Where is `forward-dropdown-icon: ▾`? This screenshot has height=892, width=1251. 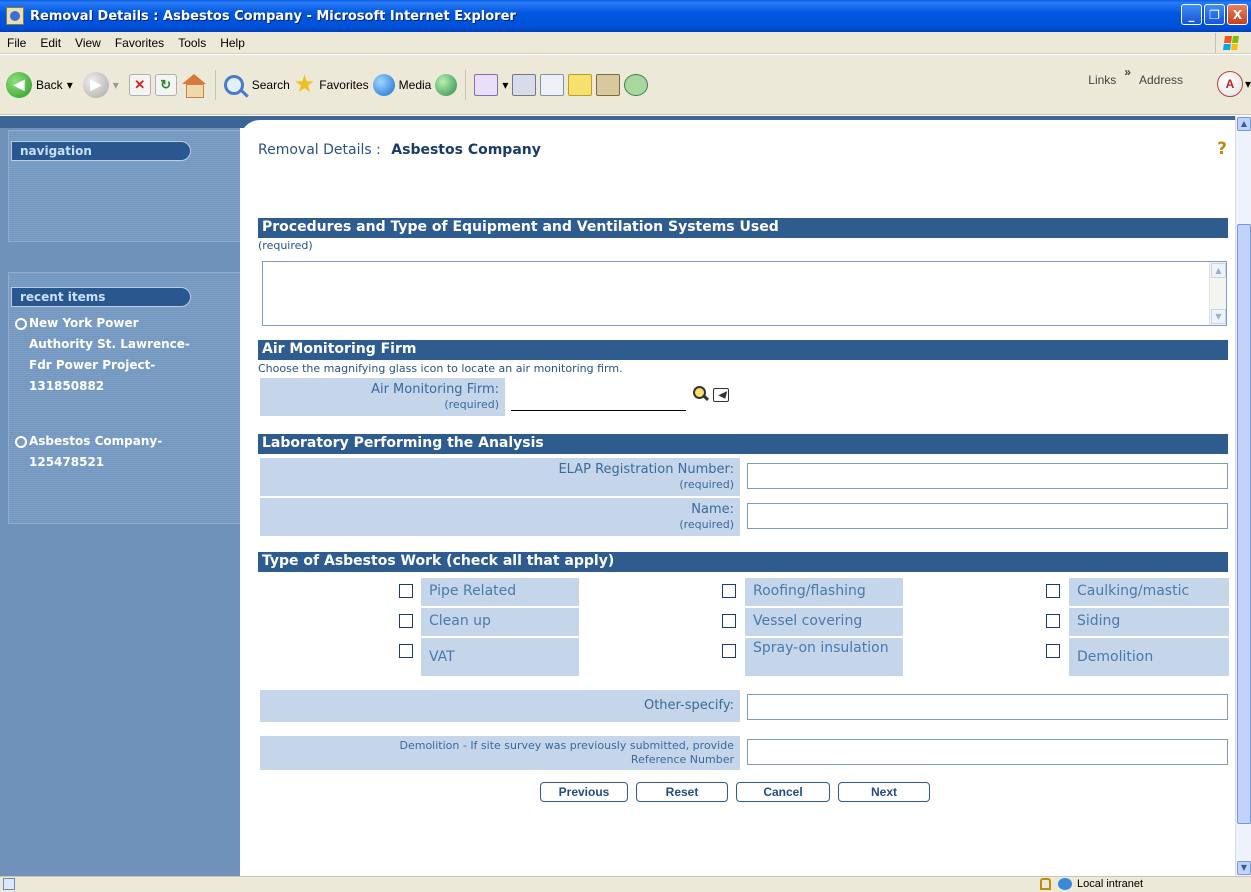
forward-dropdown-icon: ▾ is located at coordinates (116, 85).